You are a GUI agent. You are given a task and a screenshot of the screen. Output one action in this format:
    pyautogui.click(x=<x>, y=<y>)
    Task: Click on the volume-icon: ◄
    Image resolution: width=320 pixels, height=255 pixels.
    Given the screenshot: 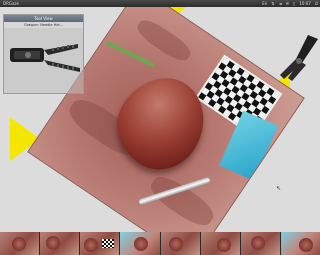 What is the action you would take?
    pyautogui.click(x=280, y=3)
    